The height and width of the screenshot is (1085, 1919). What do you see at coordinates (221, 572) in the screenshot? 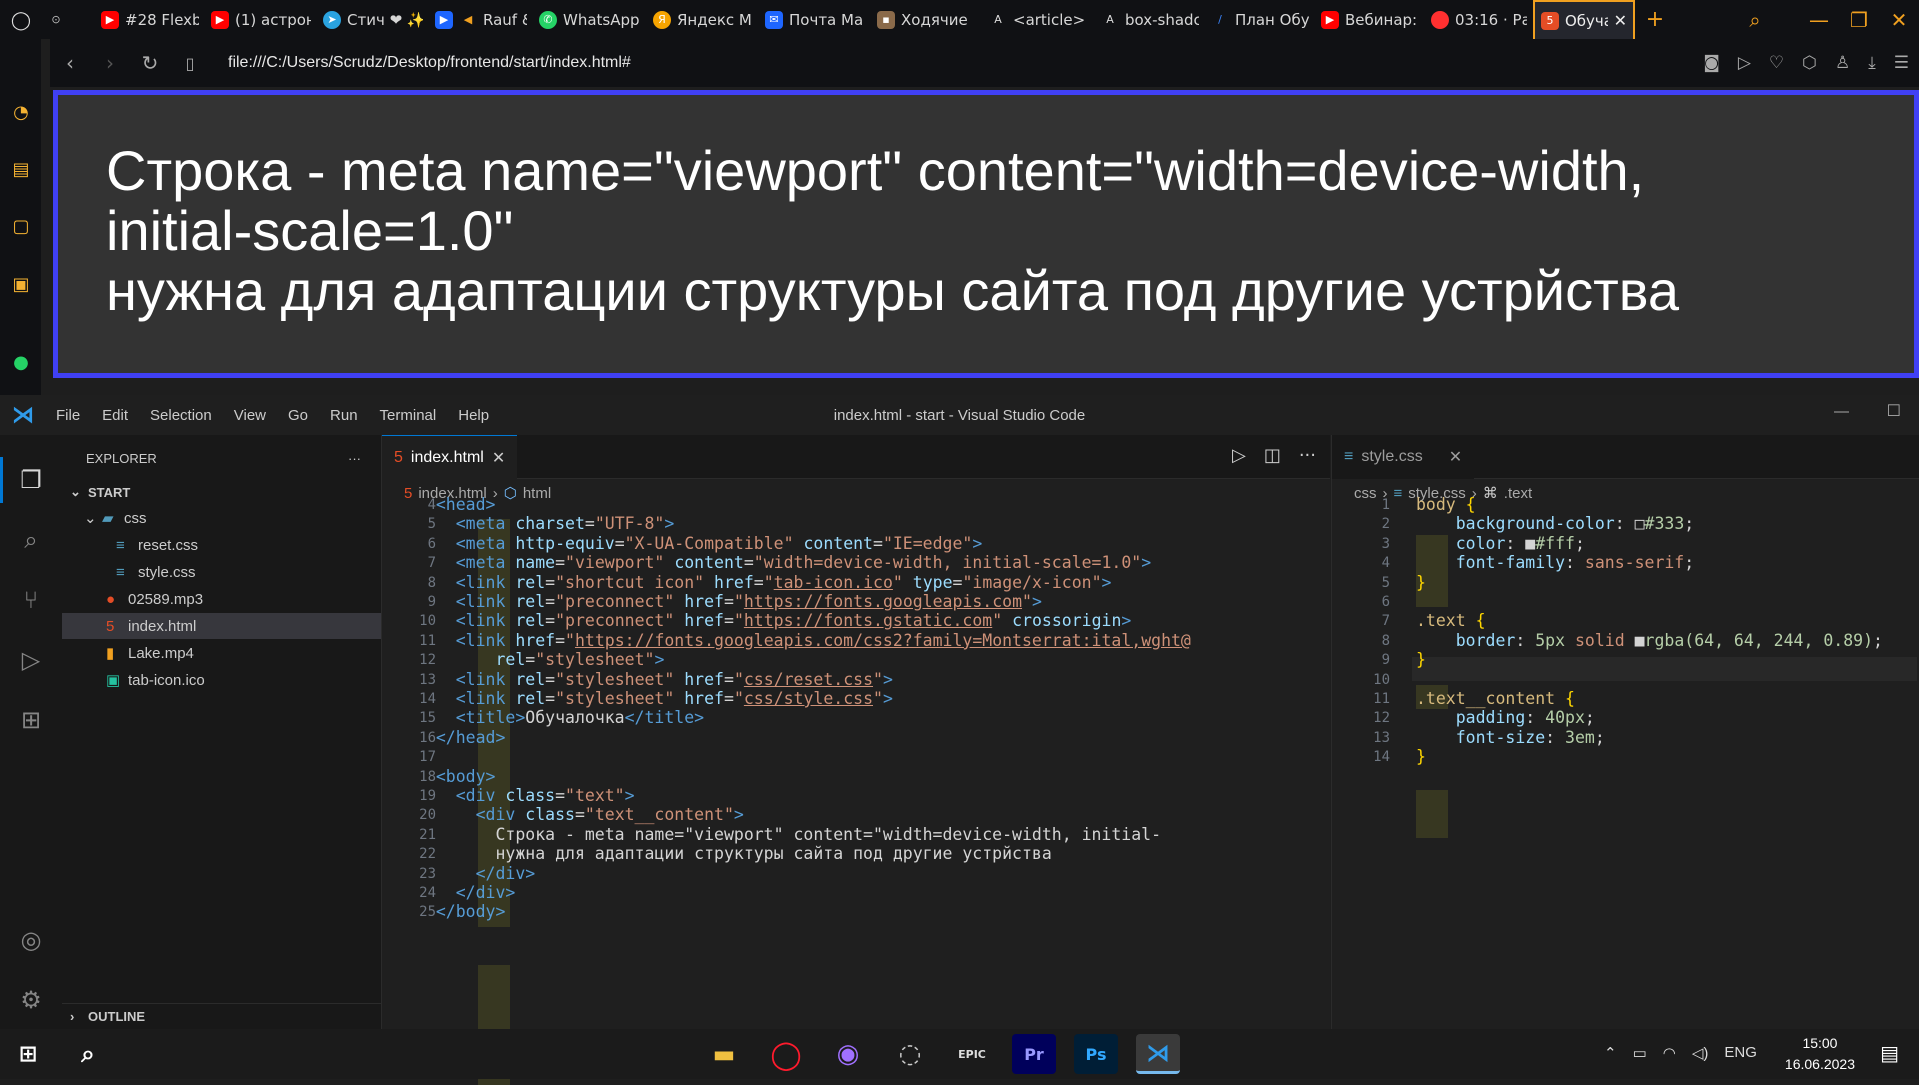
I see `file-style-css: ≡ style.css` at bounding box center [221, 572].